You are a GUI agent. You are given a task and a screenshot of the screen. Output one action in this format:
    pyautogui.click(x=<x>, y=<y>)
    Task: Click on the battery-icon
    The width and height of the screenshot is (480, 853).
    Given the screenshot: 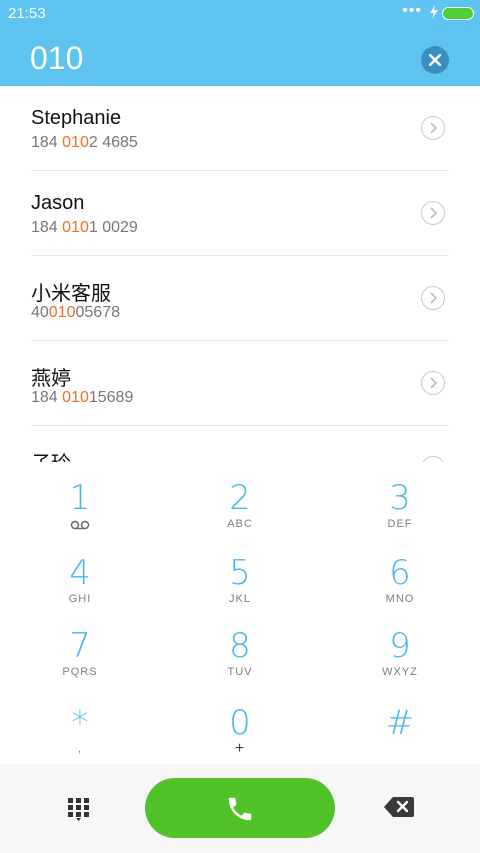 What is the action you would take?
    pyautogui.click(x=458, y=13)
    